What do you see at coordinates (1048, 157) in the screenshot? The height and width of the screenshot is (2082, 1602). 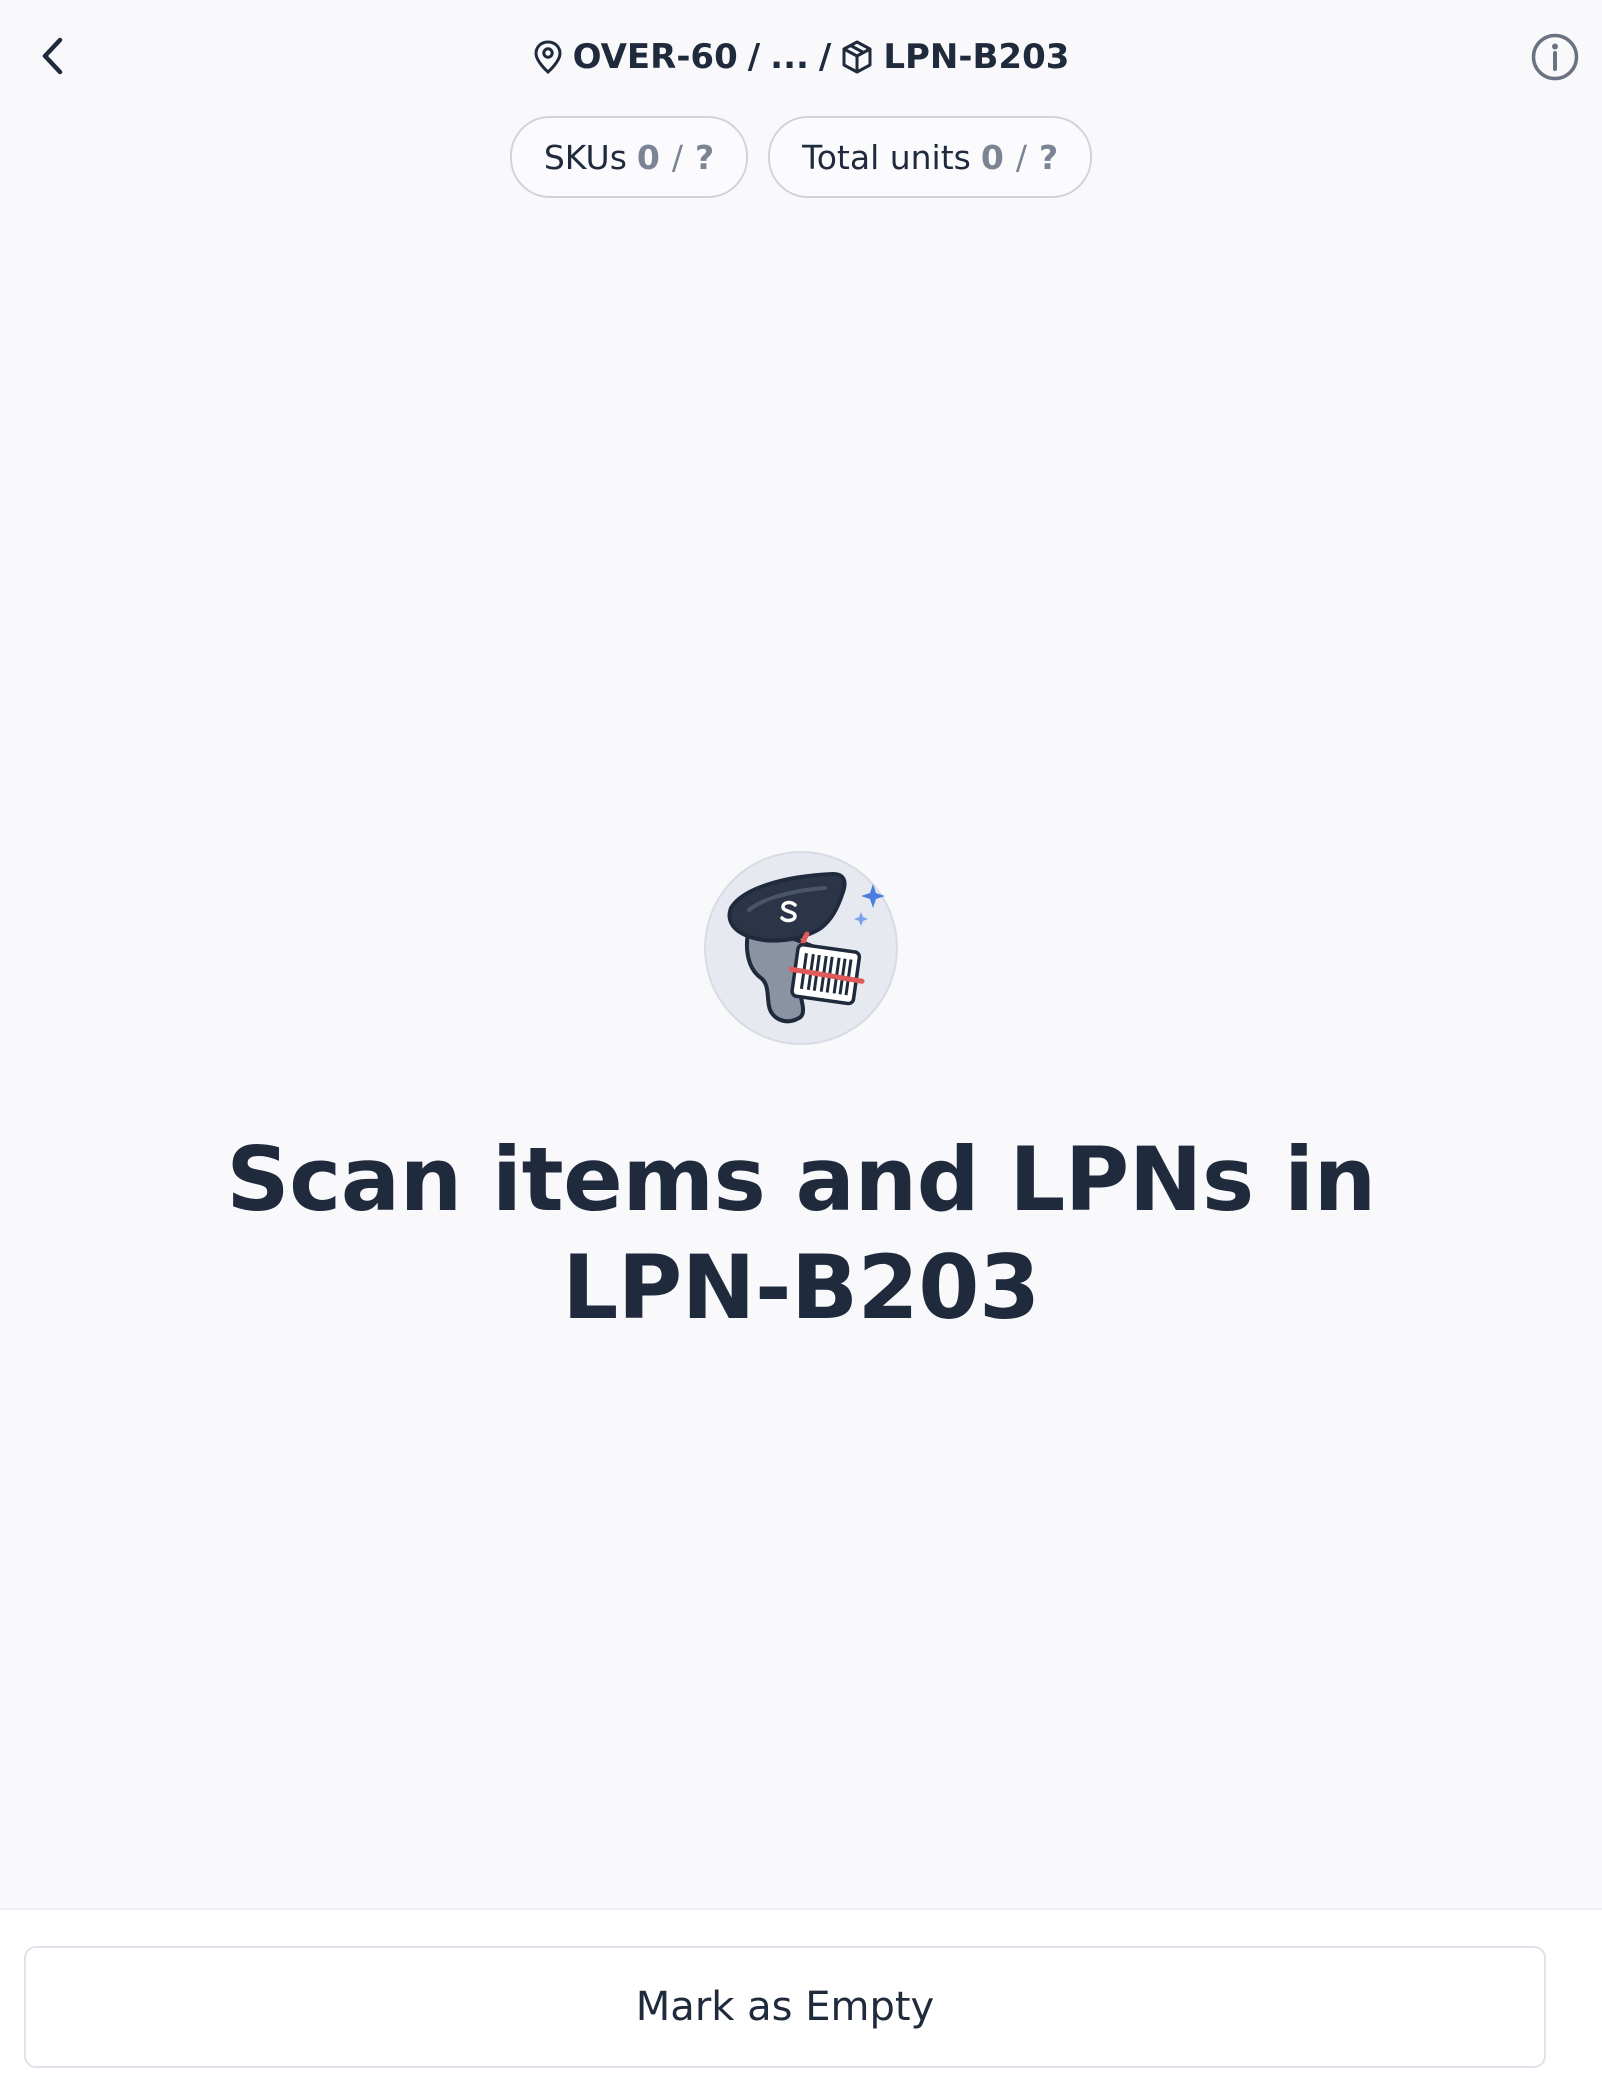 I see `units-total: ?` at bounding box center [1048, 157].